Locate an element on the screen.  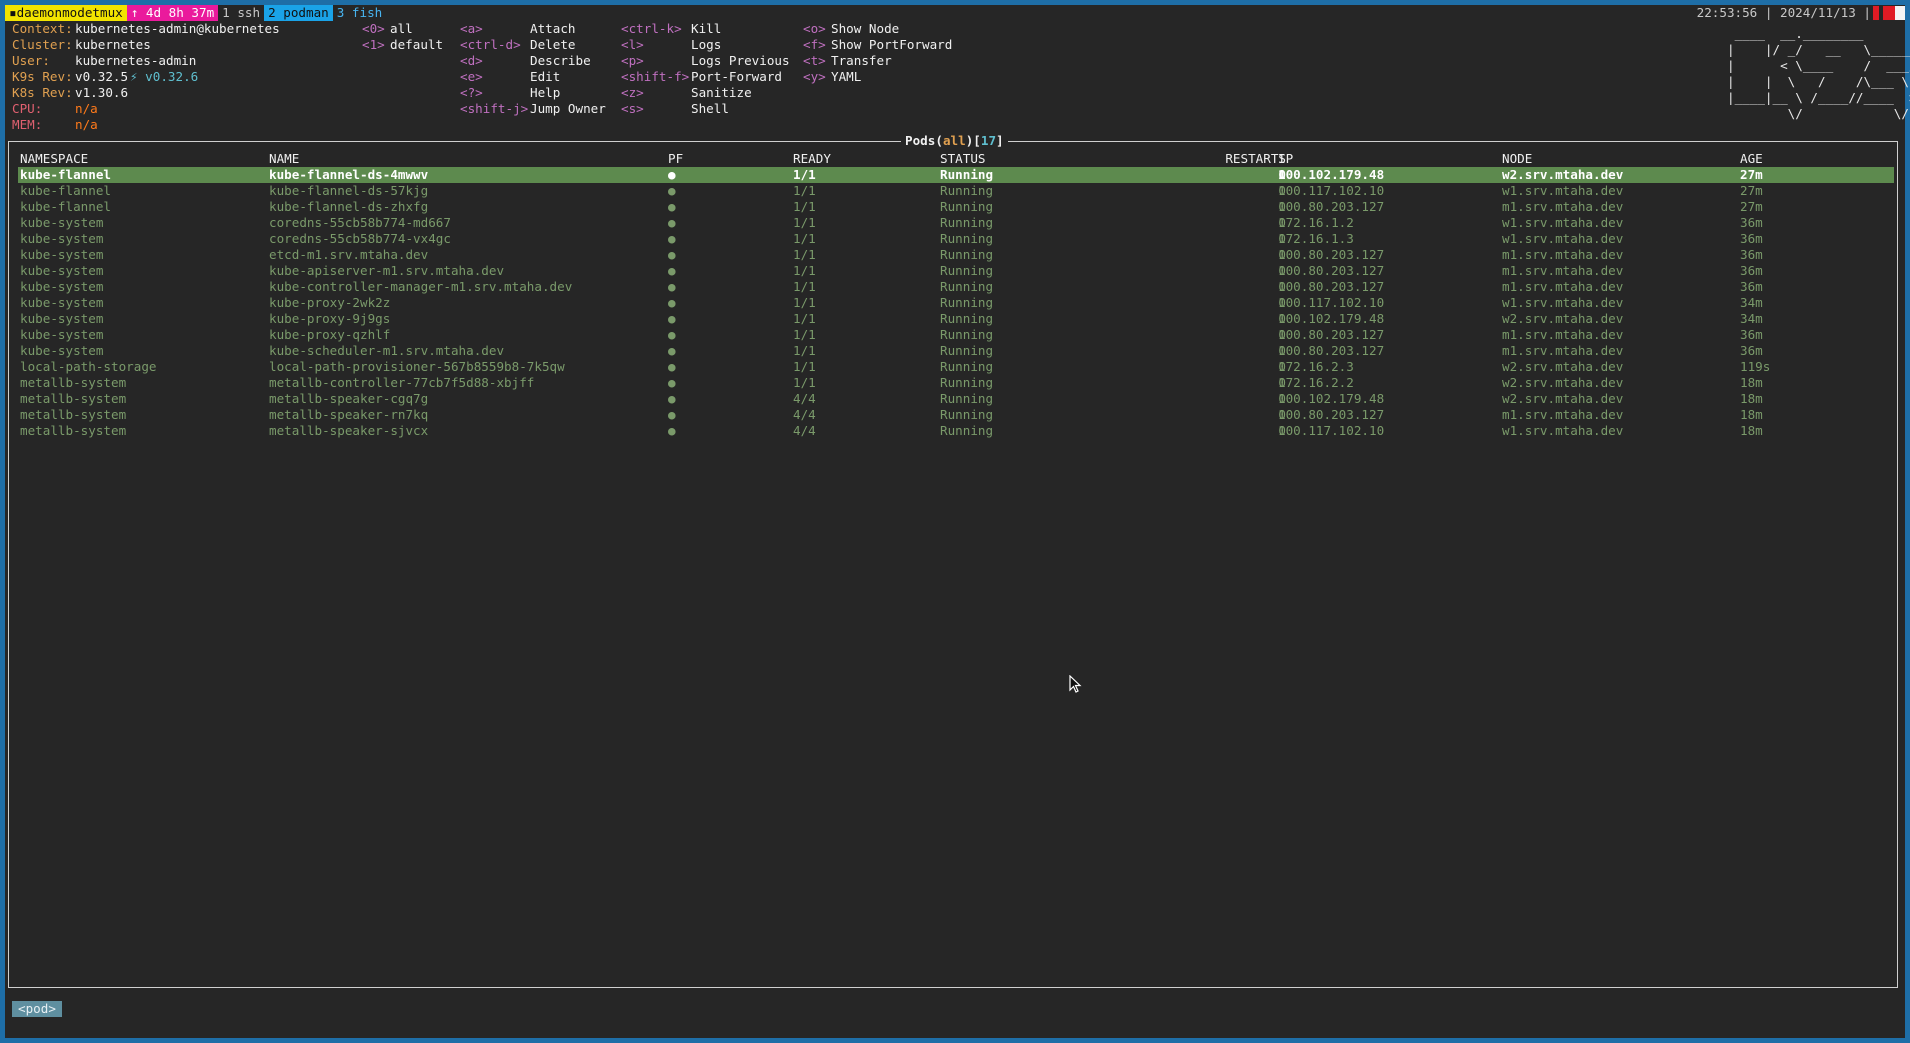
cell-name: kube-proxy-9j9gs is located at coordinates (330, 318).